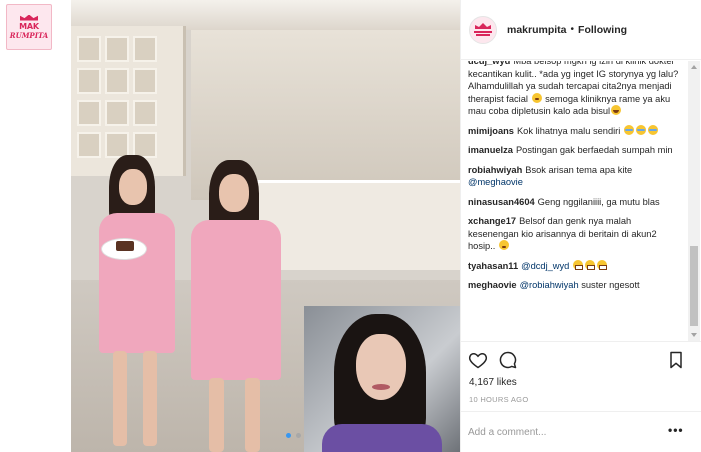 Image resolution: width=701 pixels, height=452 pixels. I want to click on post-actions: 4,167 likes 10 HOURS AGO, so click(581, 376).